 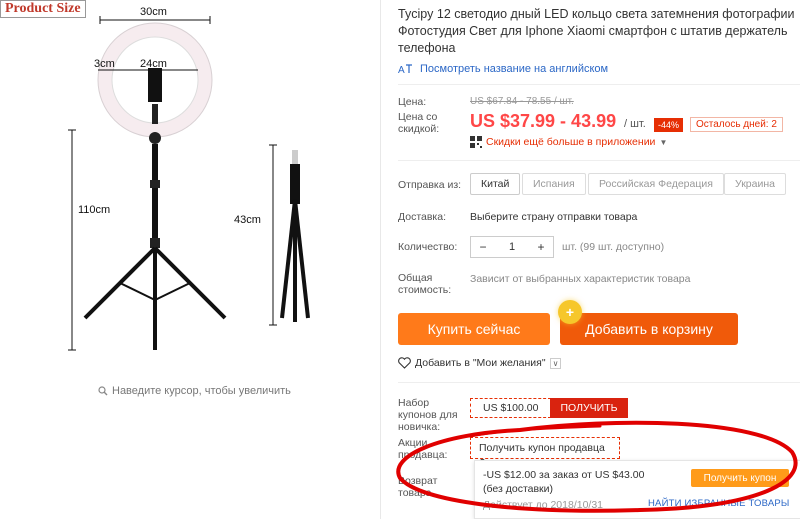 What do you see at coordinates (474, 329) in the screenshot?
I see `buy-now-button: Купить сейчас` at bounding box center [474, 329].